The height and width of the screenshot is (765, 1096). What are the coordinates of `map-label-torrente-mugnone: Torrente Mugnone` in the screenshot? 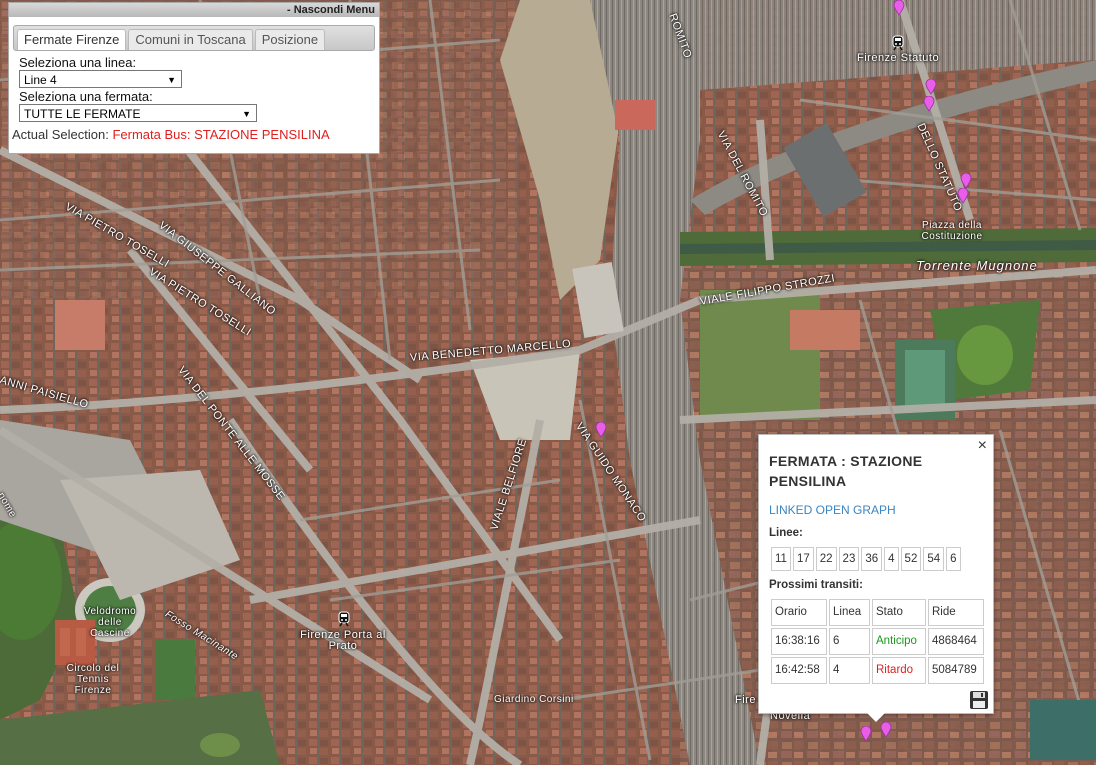 It's located at (977, 265).